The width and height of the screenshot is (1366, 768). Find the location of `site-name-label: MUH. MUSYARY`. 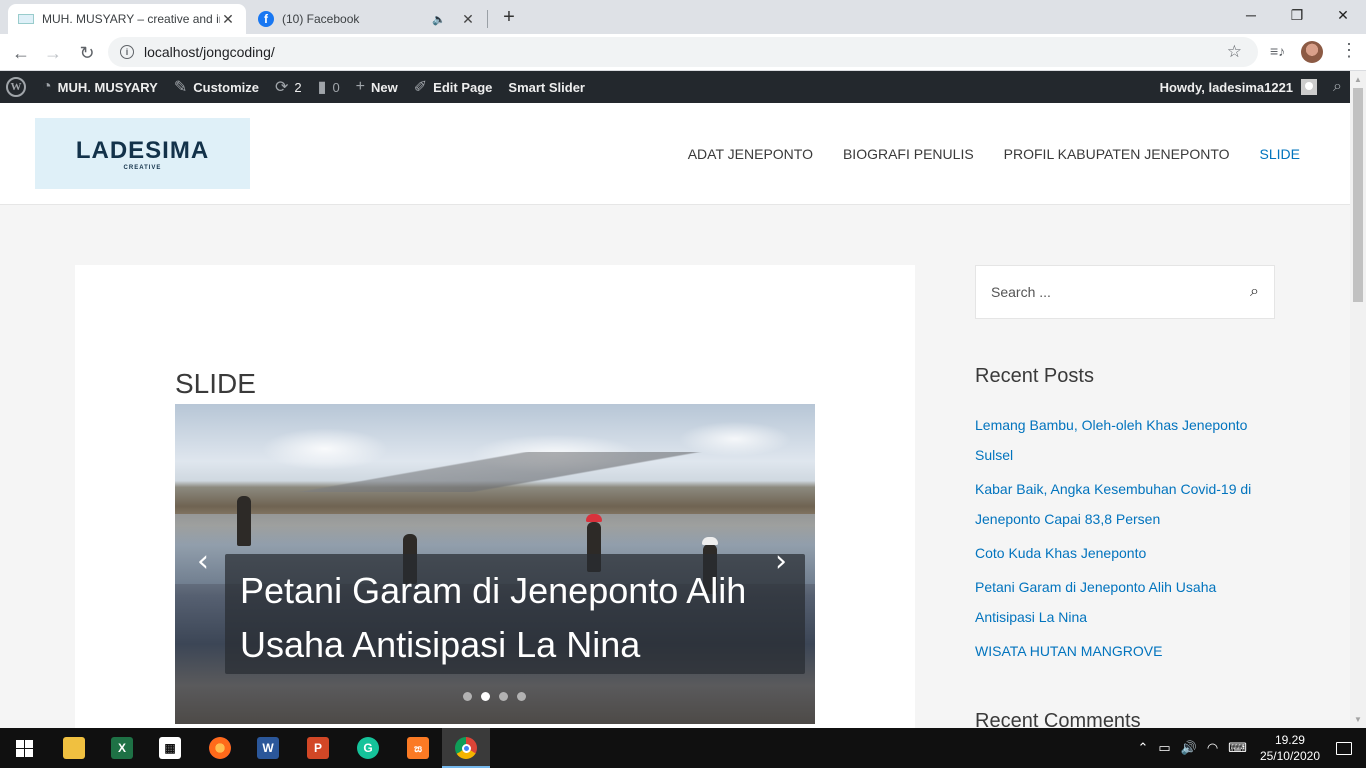

site-name-label: MUH. MUSYARY is located at coordinates (107, 87).